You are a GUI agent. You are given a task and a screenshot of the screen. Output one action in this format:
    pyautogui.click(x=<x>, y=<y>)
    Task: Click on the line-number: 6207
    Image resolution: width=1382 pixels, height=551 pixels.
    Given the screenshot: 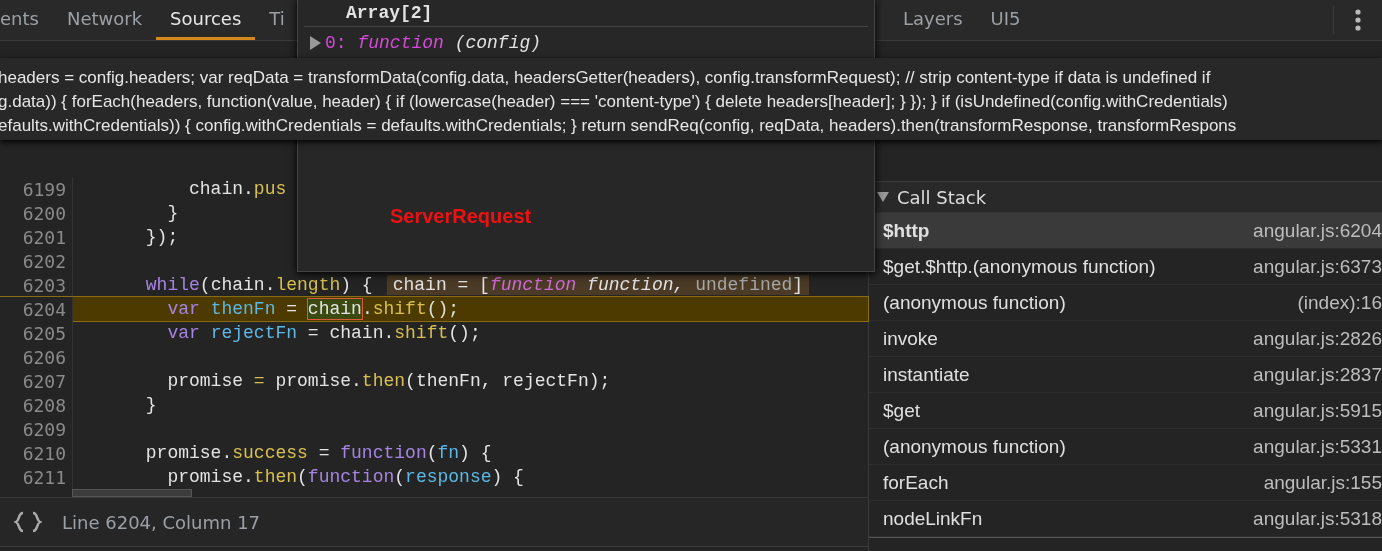 What is the action you would take?
    pyautogui.click(x=44, y=381)
    